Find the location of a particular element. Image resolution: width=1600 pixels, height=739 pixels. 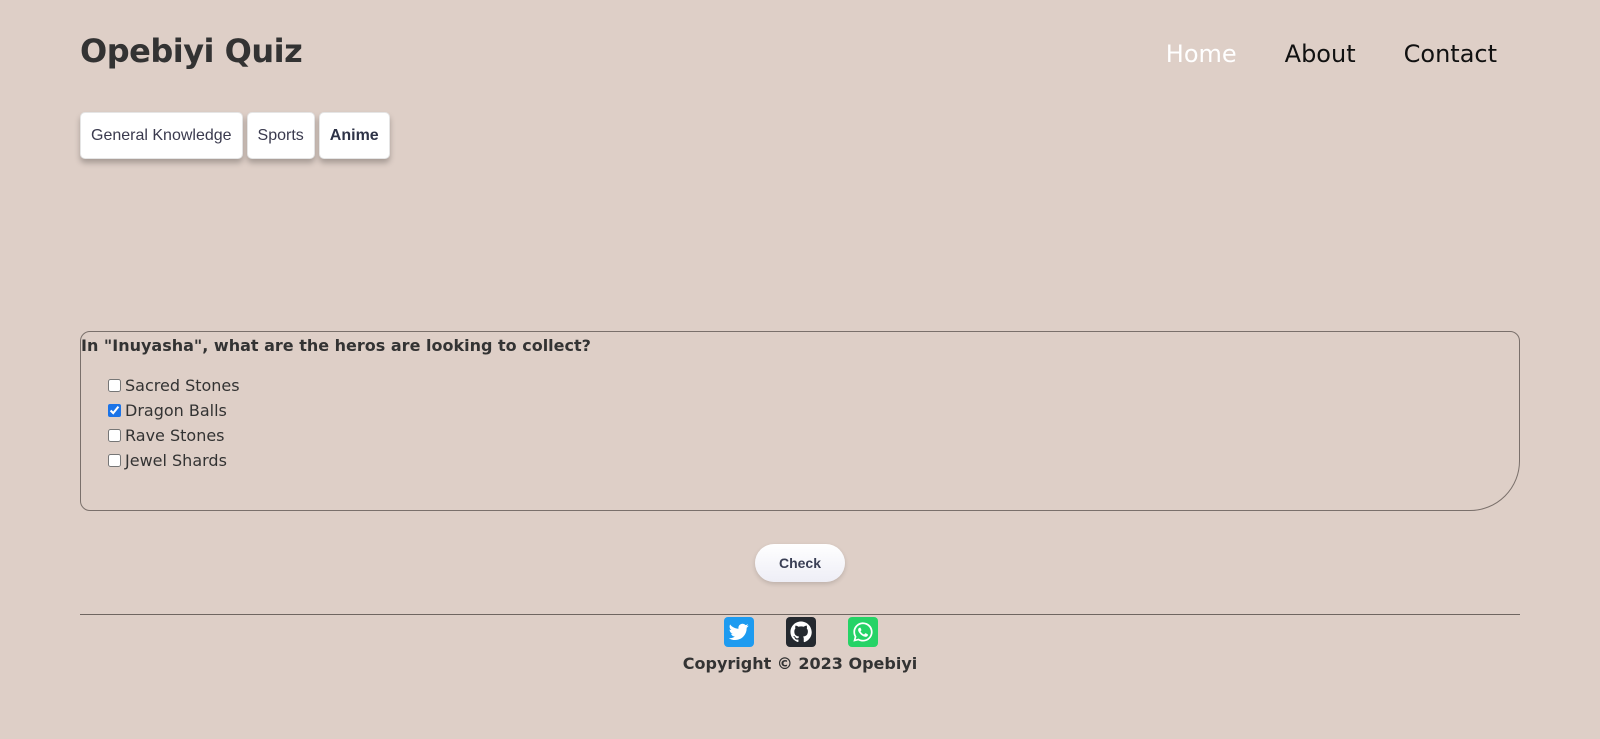

github-icon is located at coordinates (801, 632).